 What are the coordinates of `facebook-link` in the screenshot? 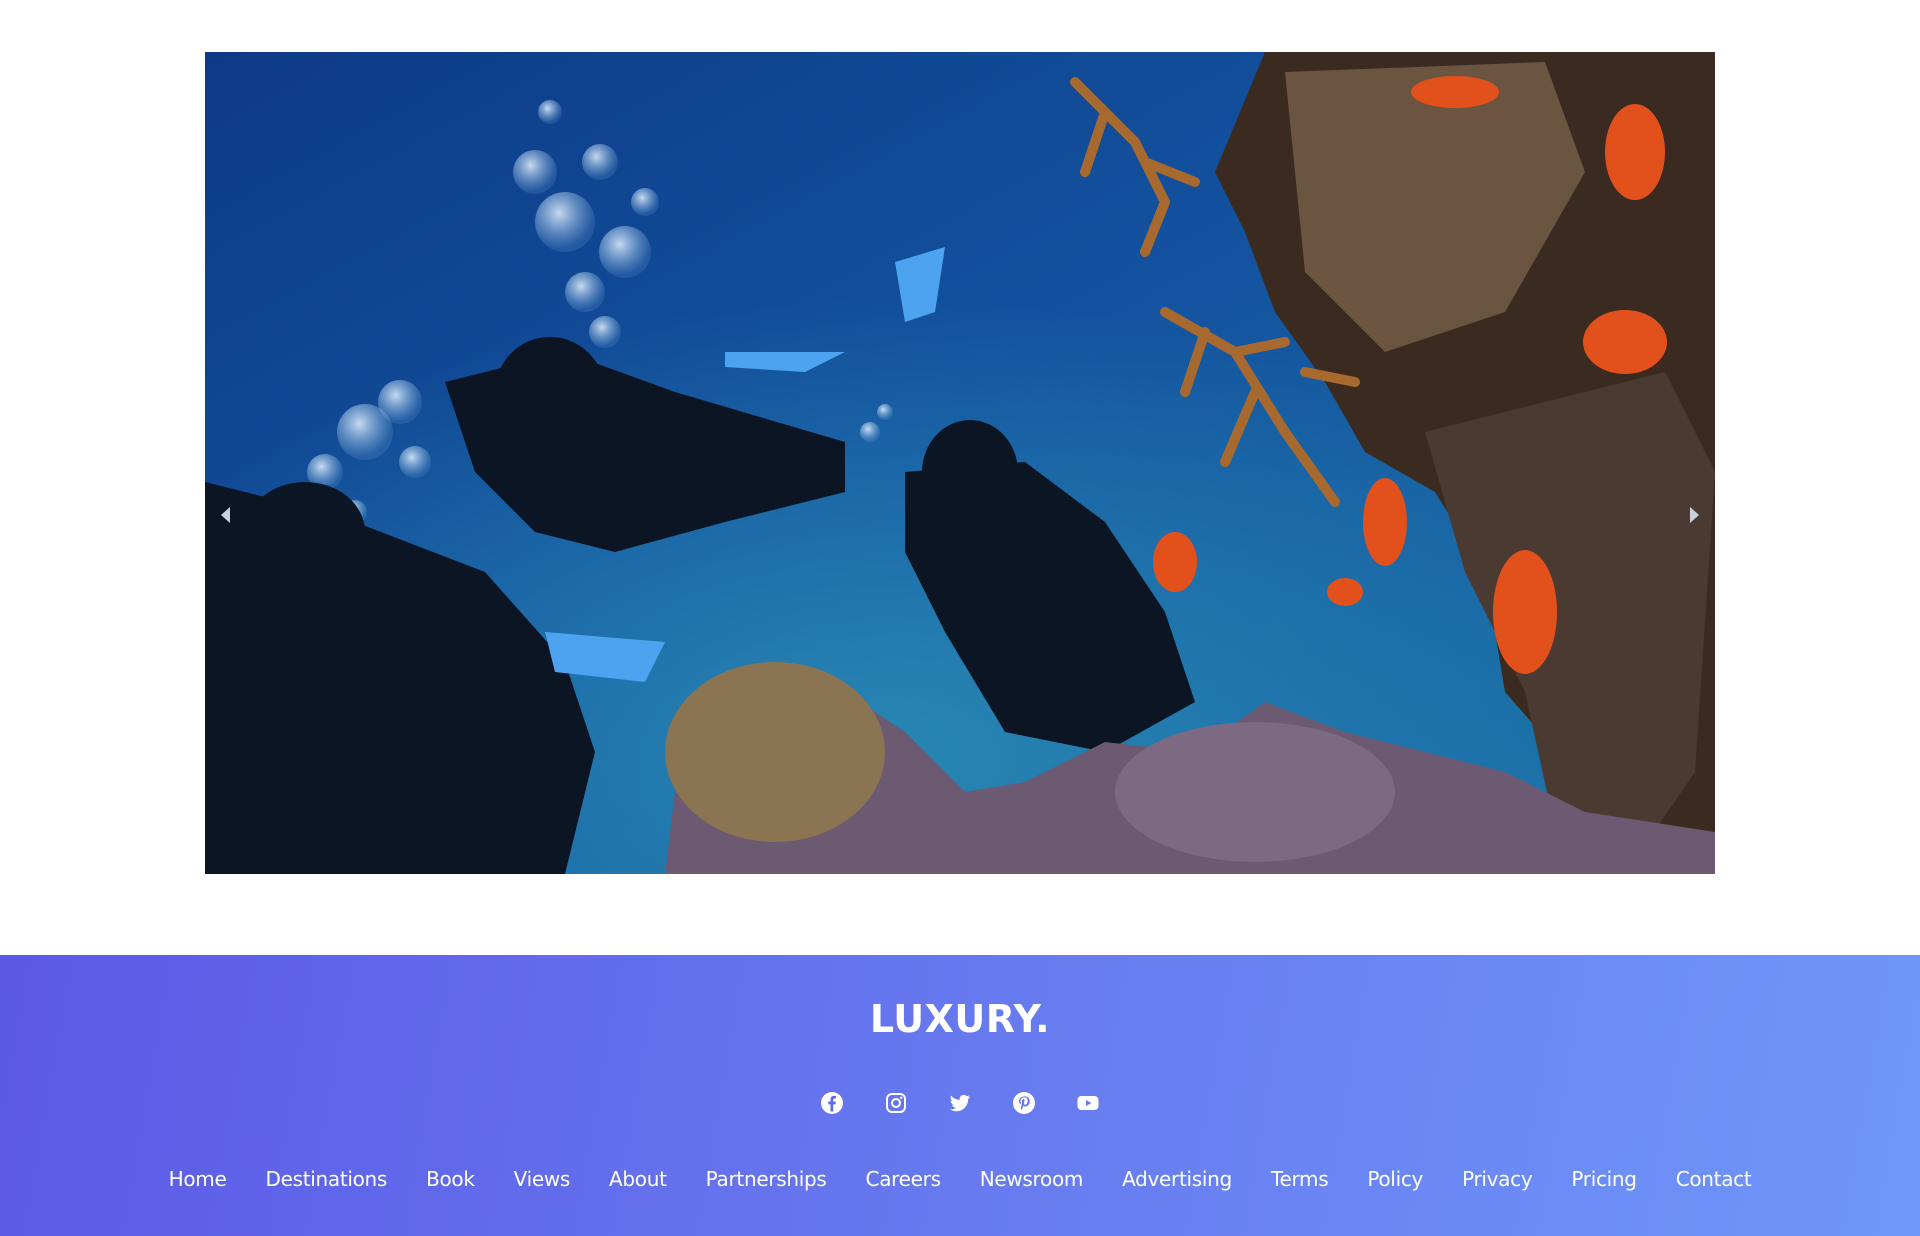 It's located at (832, 1103).